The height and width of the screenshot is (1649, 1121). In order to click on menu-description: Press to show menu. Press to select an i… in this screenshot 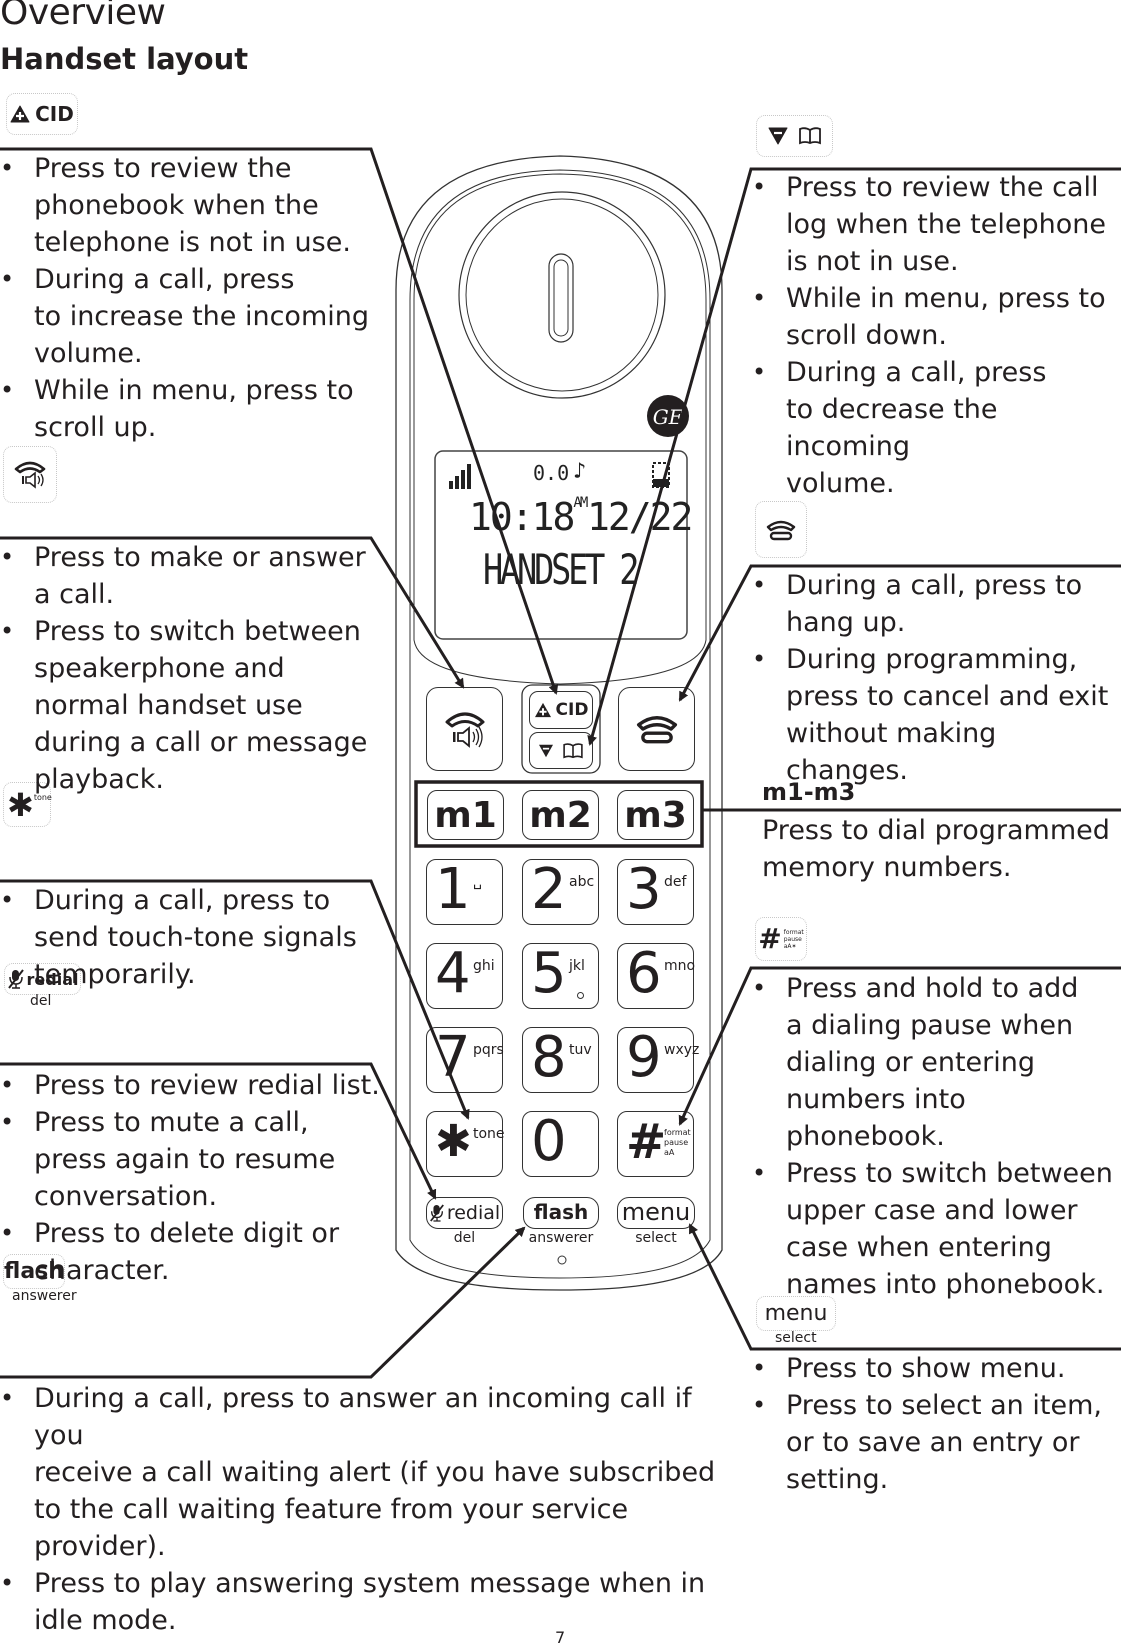, I will do `click(936, 1424)`.